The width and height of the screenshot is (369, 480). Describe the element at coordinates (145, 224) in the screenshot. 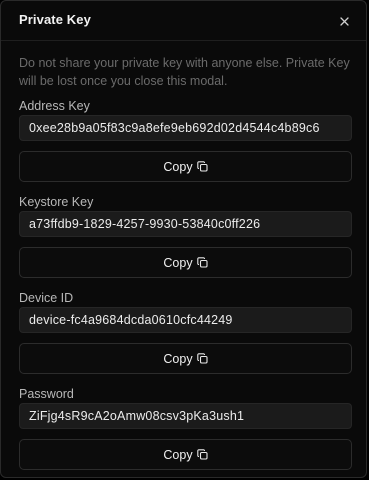

I see `keystore-key-value: a73ffdb9-1829-4257-9930-53840c0ff226` at that location.